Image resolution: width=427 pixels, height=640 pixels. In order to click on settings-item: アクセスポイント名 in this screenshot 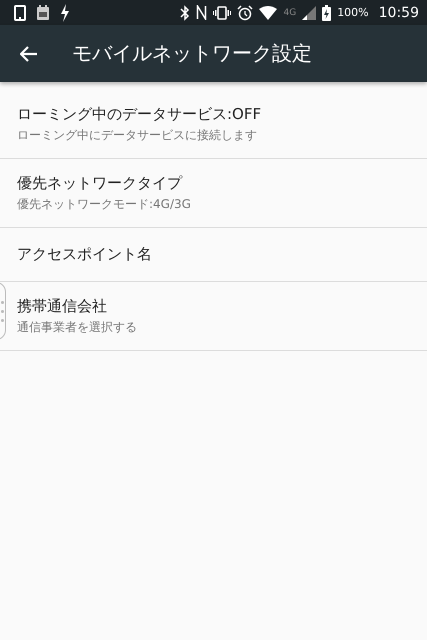, I will do `click(213, 255)`.